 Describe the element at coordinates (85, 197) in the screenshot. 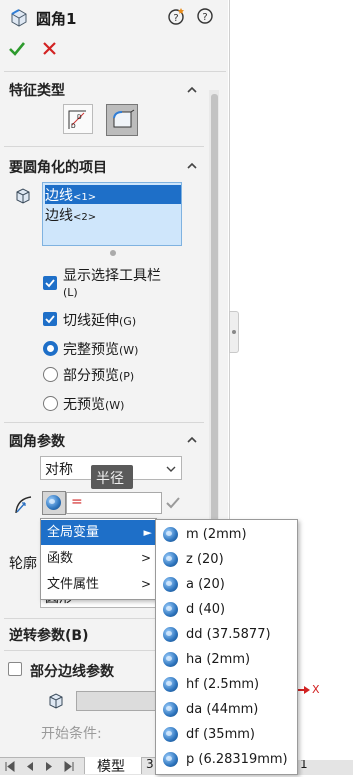

I see `list-item-tag: <1>` at that location.